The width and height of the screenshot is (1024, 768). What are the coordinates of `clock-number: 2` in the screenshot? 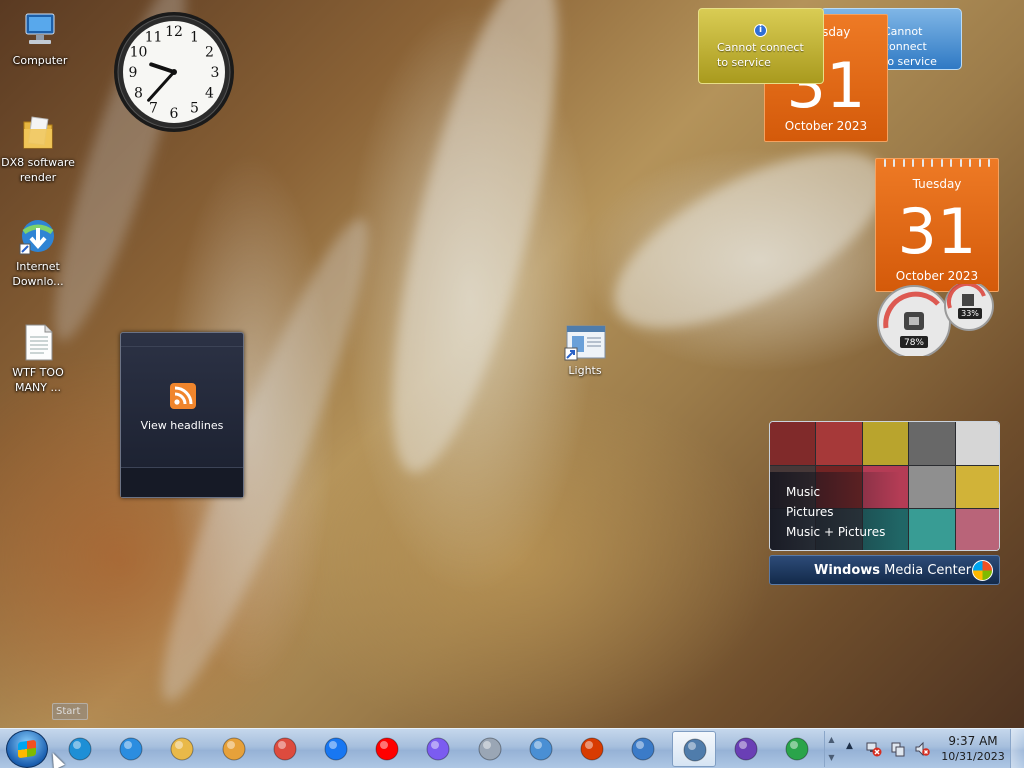 It's located at (209, 53).